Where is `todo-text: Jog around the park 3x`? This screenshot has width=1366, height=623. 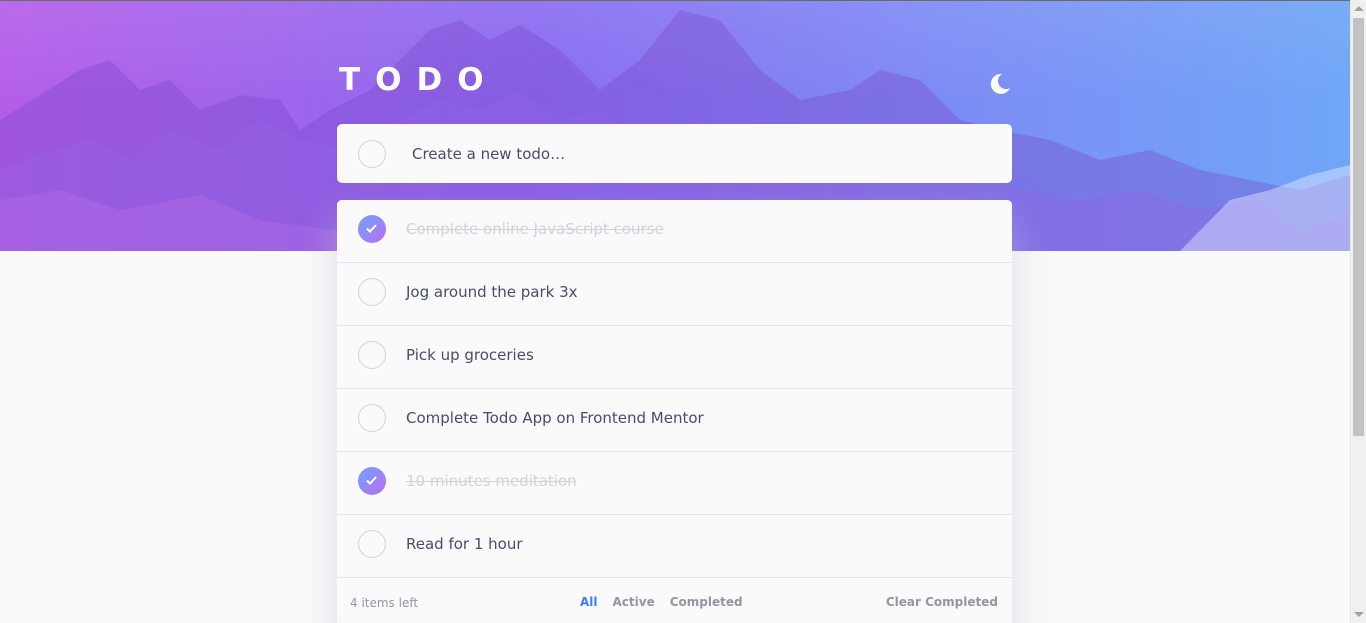
todo-text: Jog around the park 3x is located at coordinates (492, 292).